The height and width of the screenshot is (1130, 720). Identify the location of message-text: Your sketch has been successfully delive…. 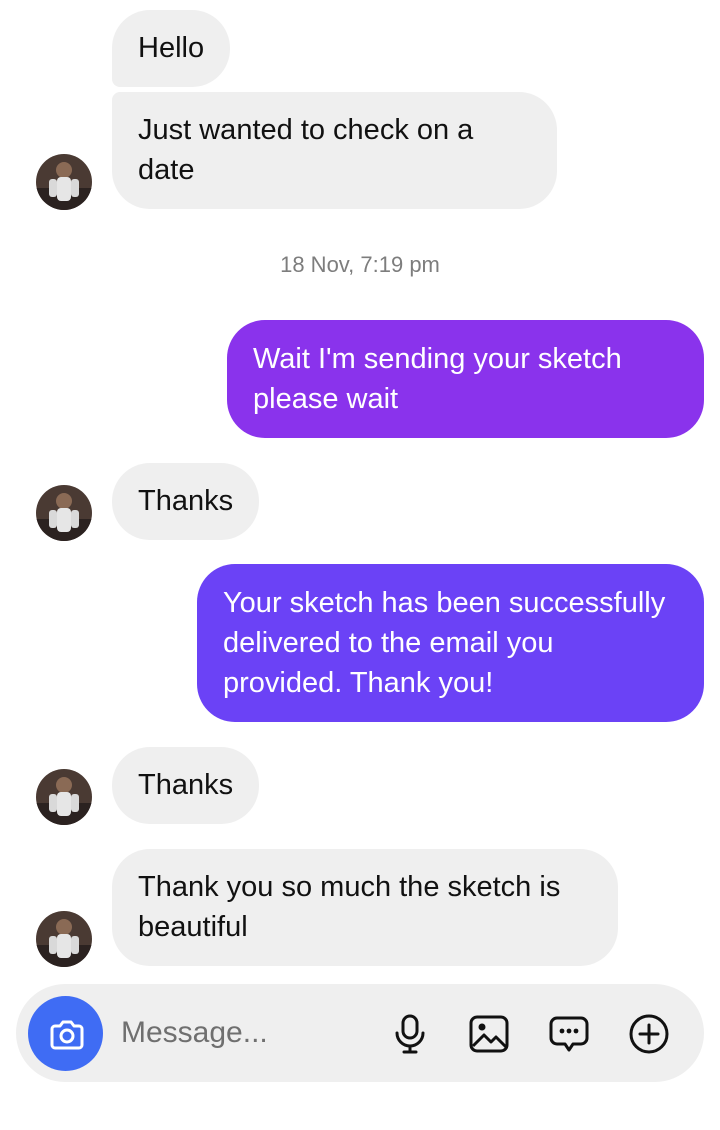
(444, 643).